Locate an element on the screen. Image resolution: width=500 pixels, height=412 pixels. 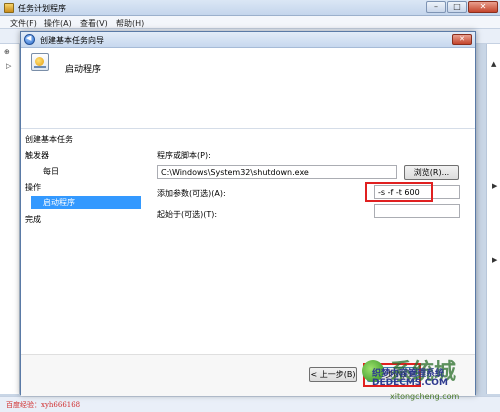
menu-action: 操作(A) is located at coordinates (58, 23).